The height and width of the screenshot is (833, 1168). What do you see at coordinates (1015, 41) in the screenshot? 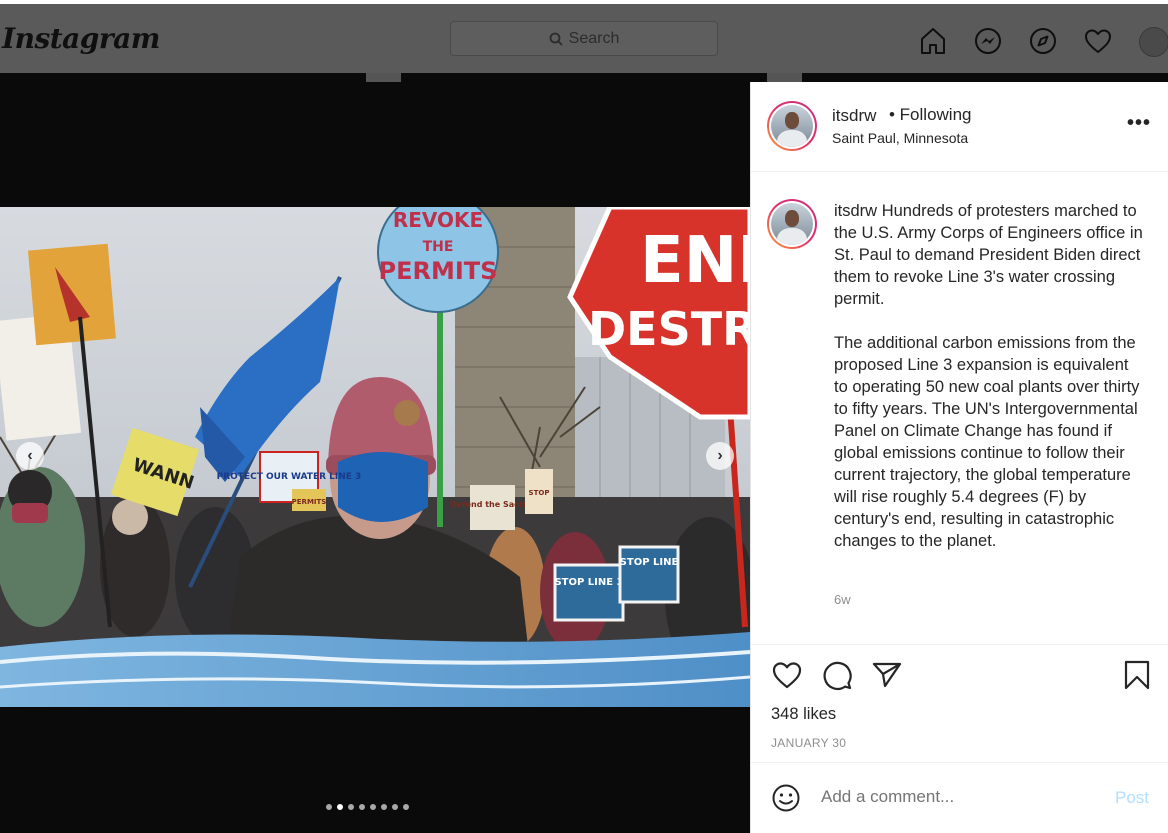
I see `nav-icons` at bounding box center [1015, 41].